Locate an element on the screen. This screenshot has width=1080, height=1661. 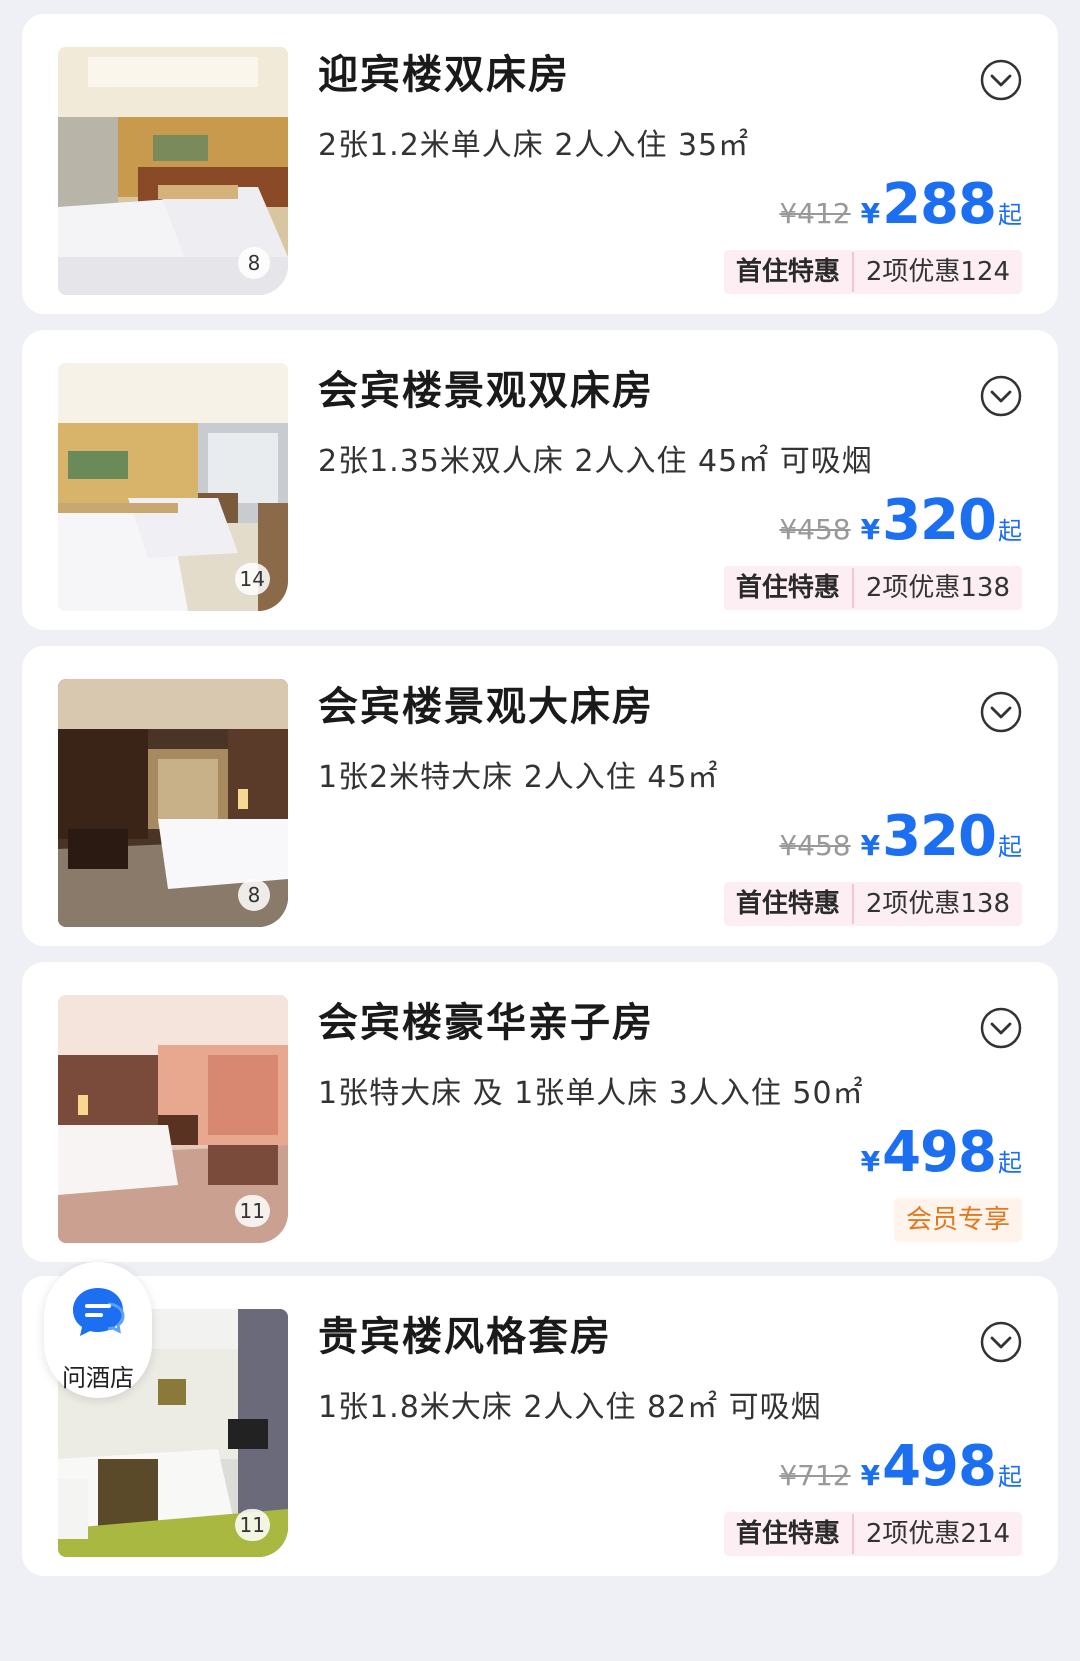
room-name: 会宾楼景观大床房 is located at coordinates (486, 707).